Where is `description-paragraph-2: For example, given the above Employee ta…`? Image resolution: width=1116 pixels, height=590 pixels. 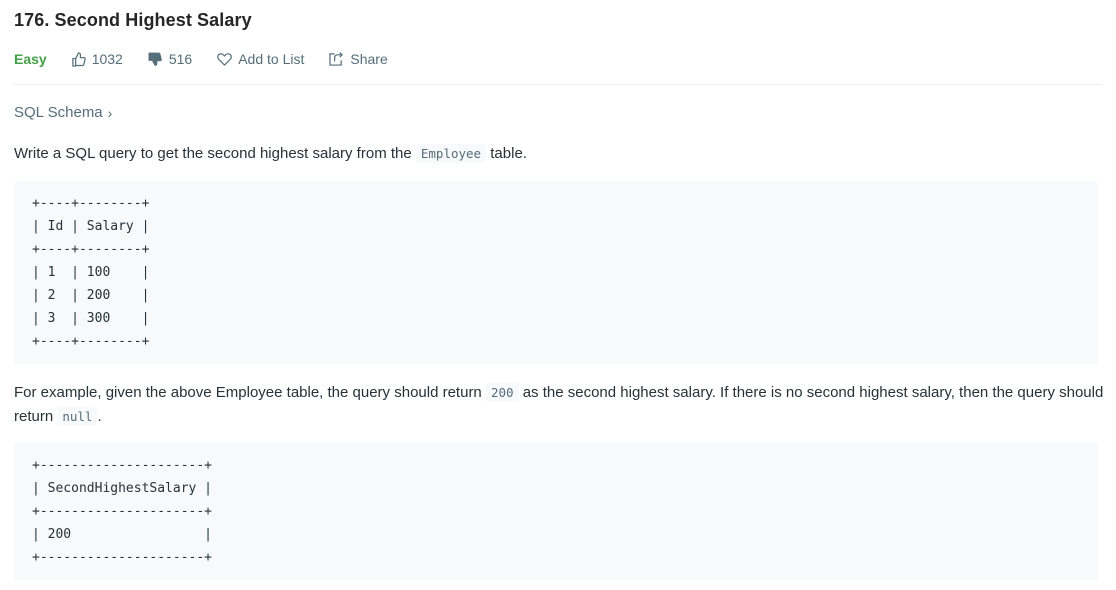
description-paragraph-2: For example, given the above Employee ta… is located at coordinates (559, 405).